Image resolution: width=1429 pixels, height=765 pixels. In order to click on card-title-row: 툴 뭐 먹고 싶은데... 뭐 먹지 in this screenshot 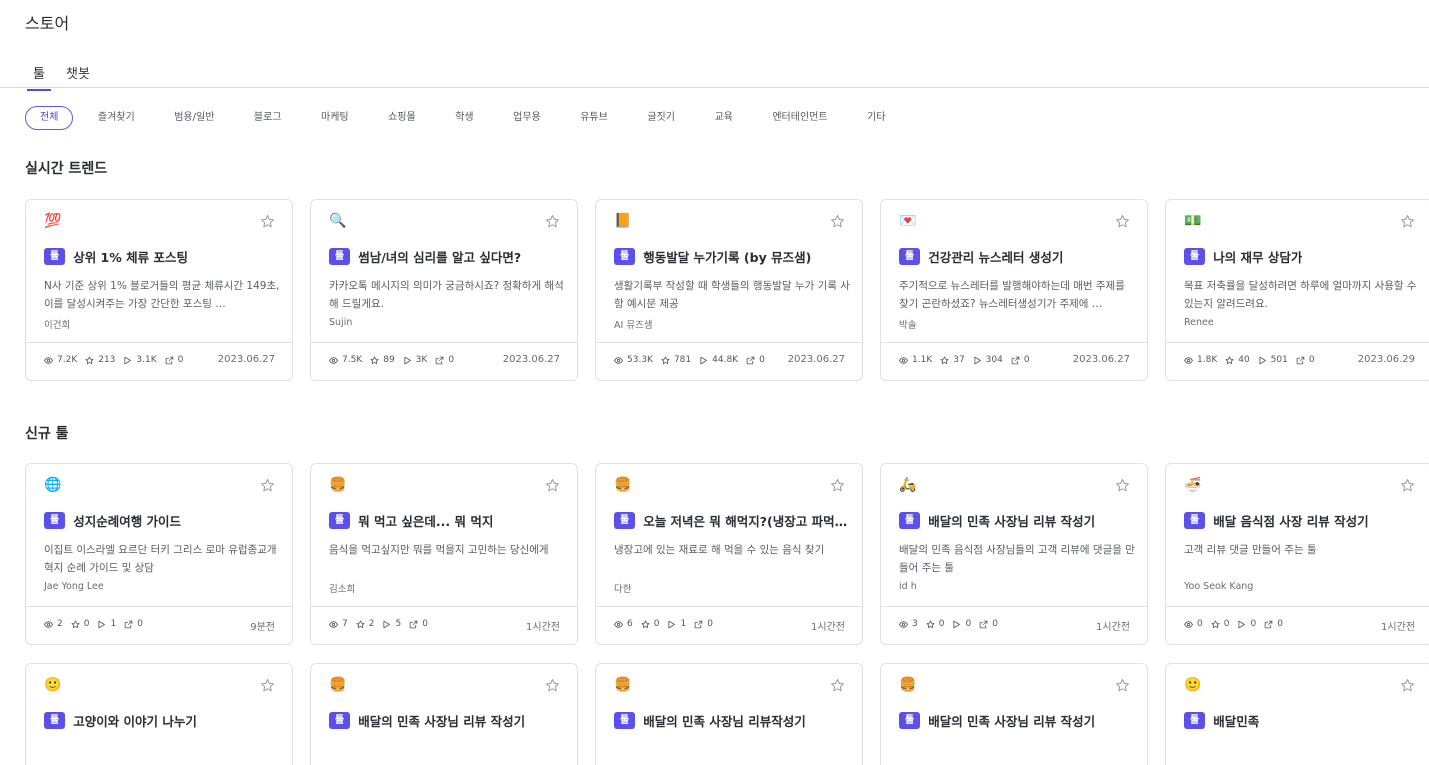, I will do `click(446, 520)`.